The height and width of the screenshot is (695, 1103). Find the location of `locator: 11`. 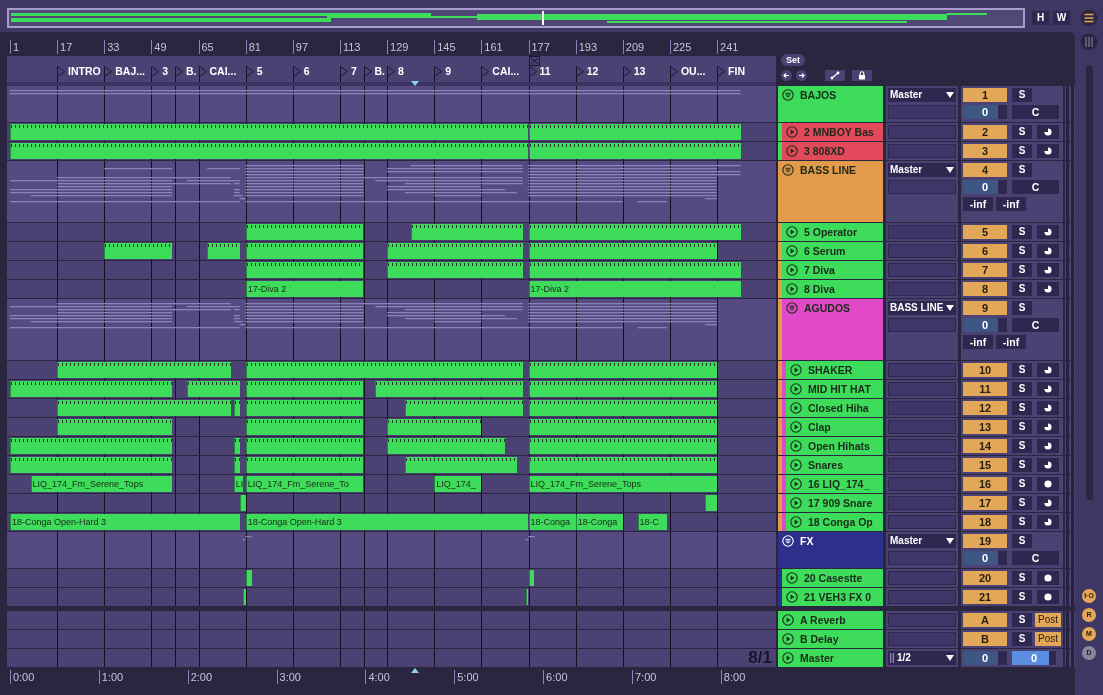

locator: 11 is located at coordinates (539, 71).